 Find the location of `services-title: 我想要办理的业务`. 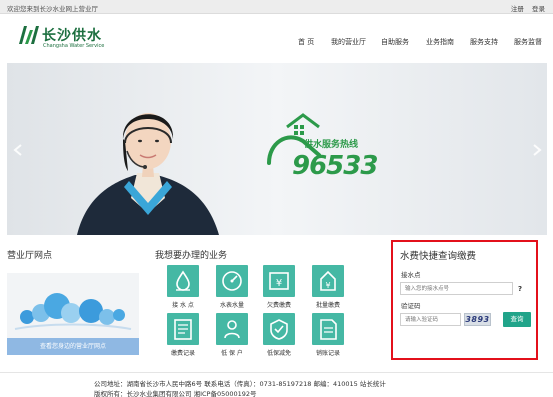

services-title: 我想要办理的业务 is located at coordinates (191, 256).